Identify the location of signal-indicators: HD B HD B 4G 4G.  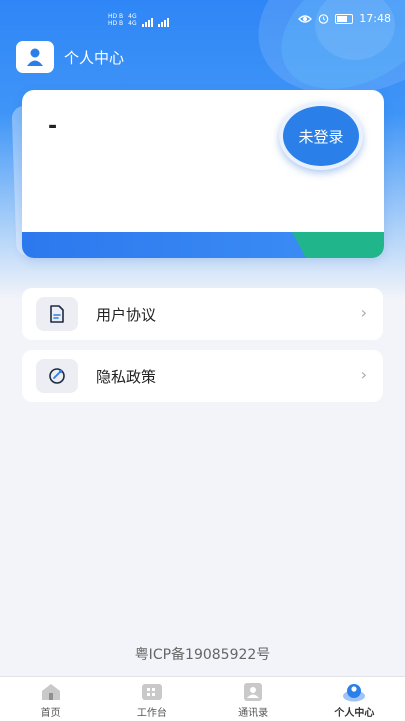
(138, 20).